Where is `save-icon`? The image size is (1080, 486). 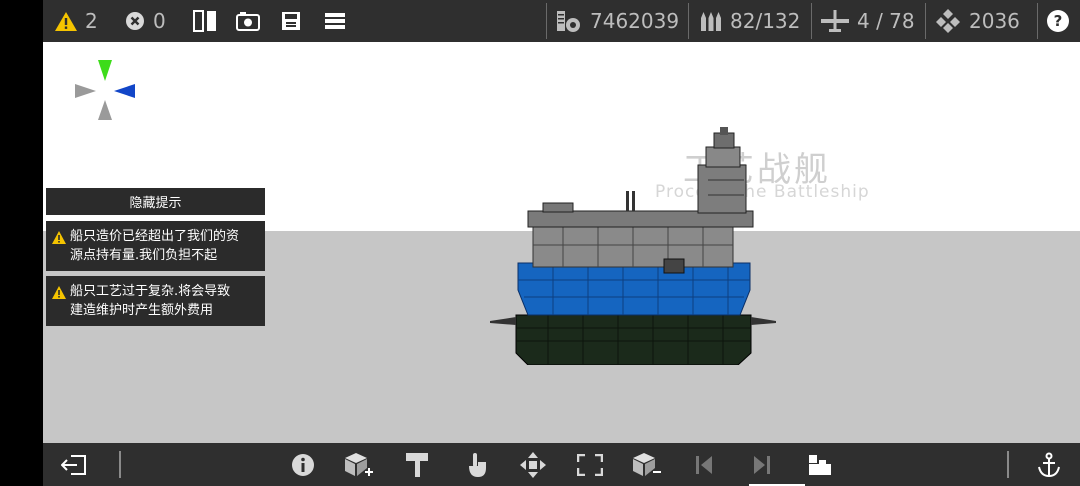 save-icon is located at coordinates (291, 21).